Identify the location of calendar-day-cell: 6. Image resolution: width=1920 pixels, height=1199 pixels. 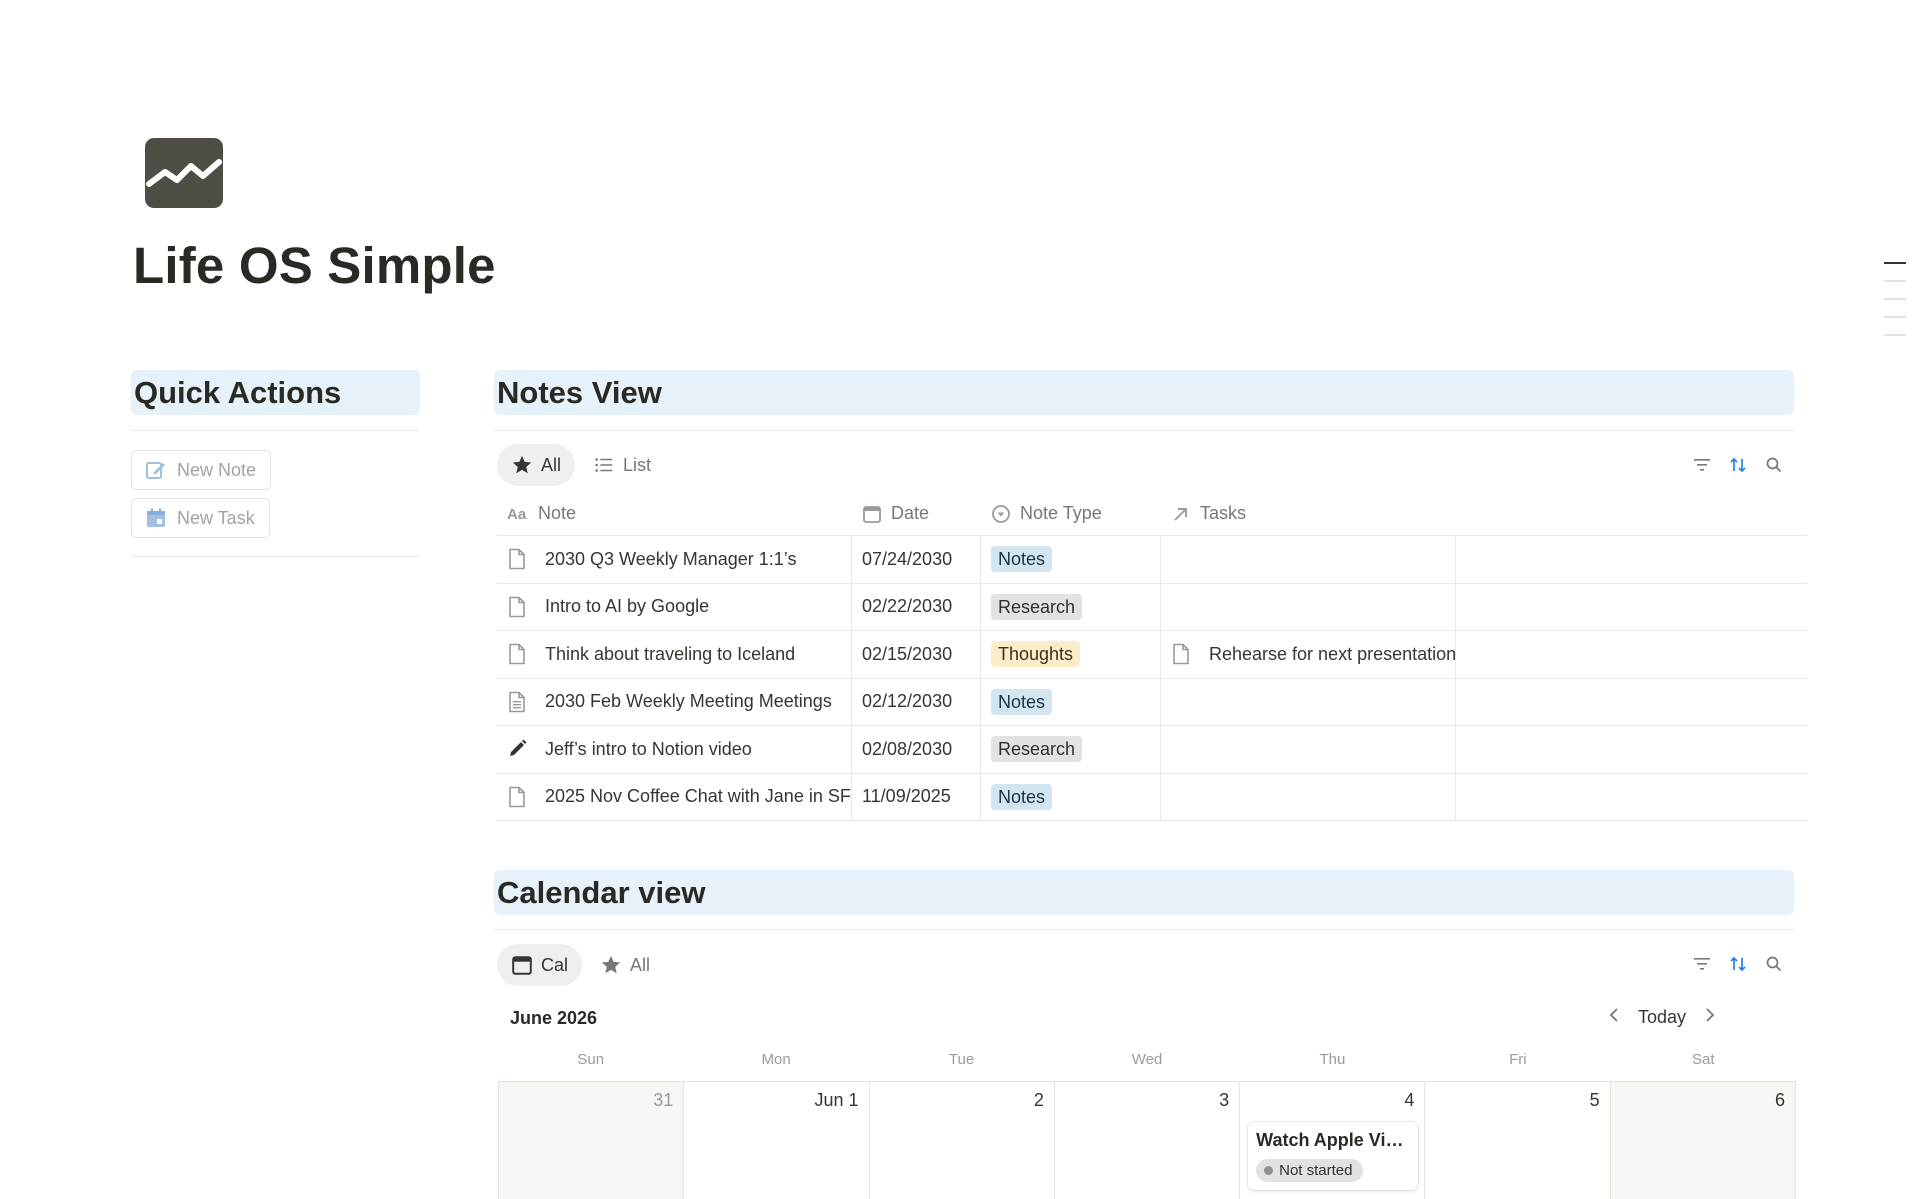
(1703, 1140).